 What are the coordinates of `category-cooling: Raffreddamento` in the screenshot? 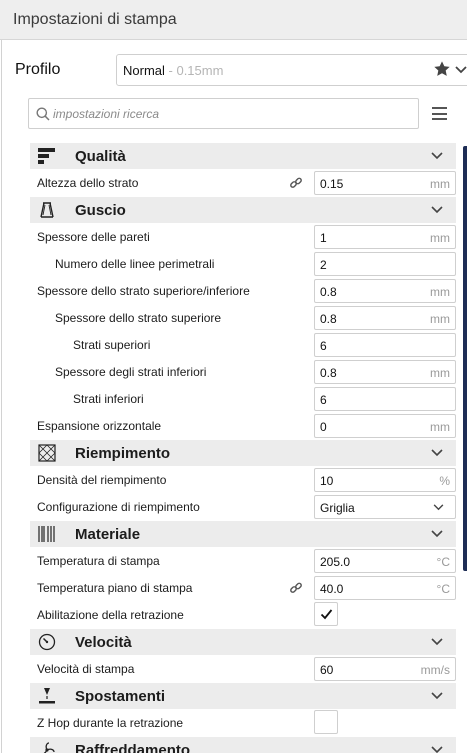 It's located at (243, 745).